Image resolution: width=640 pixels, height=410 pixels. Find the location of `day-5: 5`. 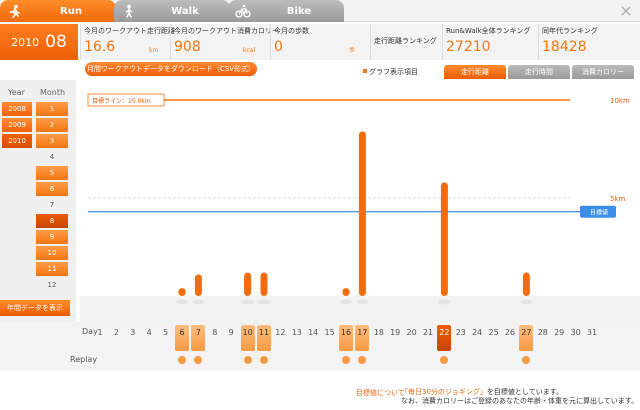

day-5: 5 is located at coordinates (166, 332).